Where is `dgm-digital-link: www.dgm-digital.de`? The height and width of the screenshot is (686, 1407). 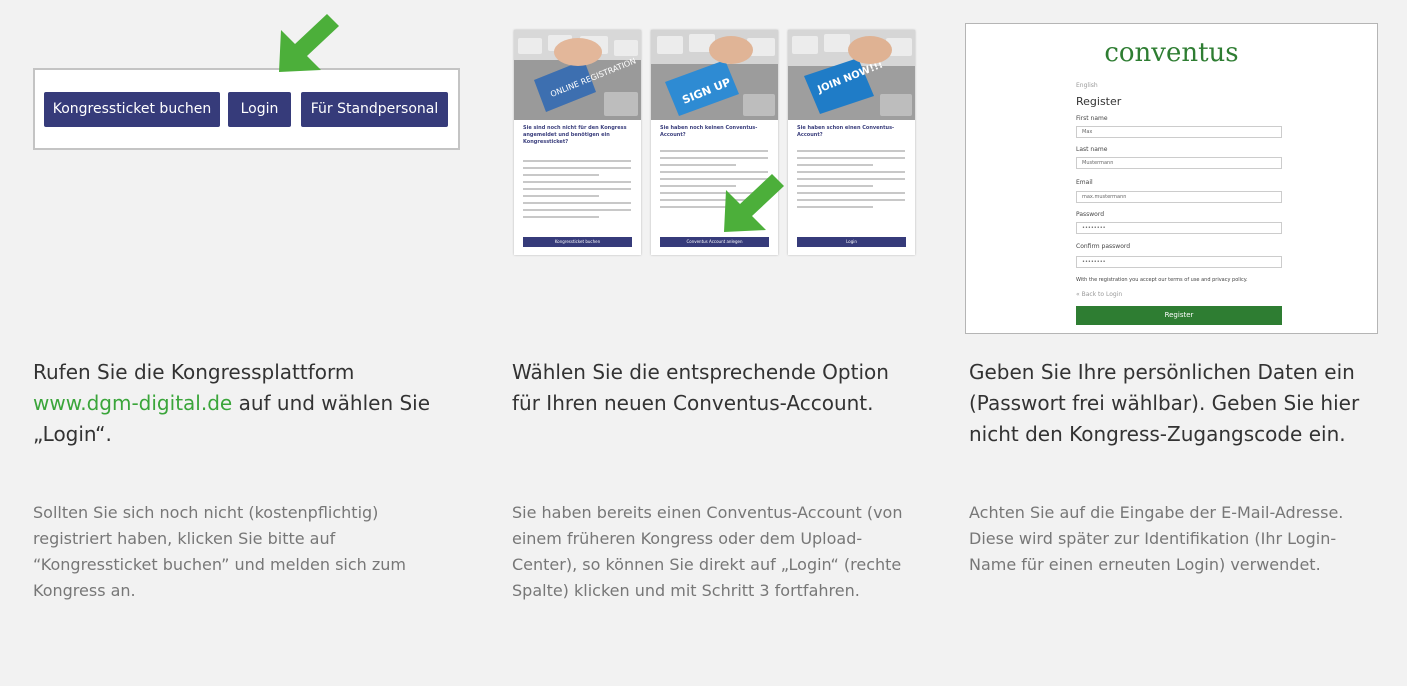
dgm-digital-link: www.dgm-digital.de is located at coordinates (132, 403).